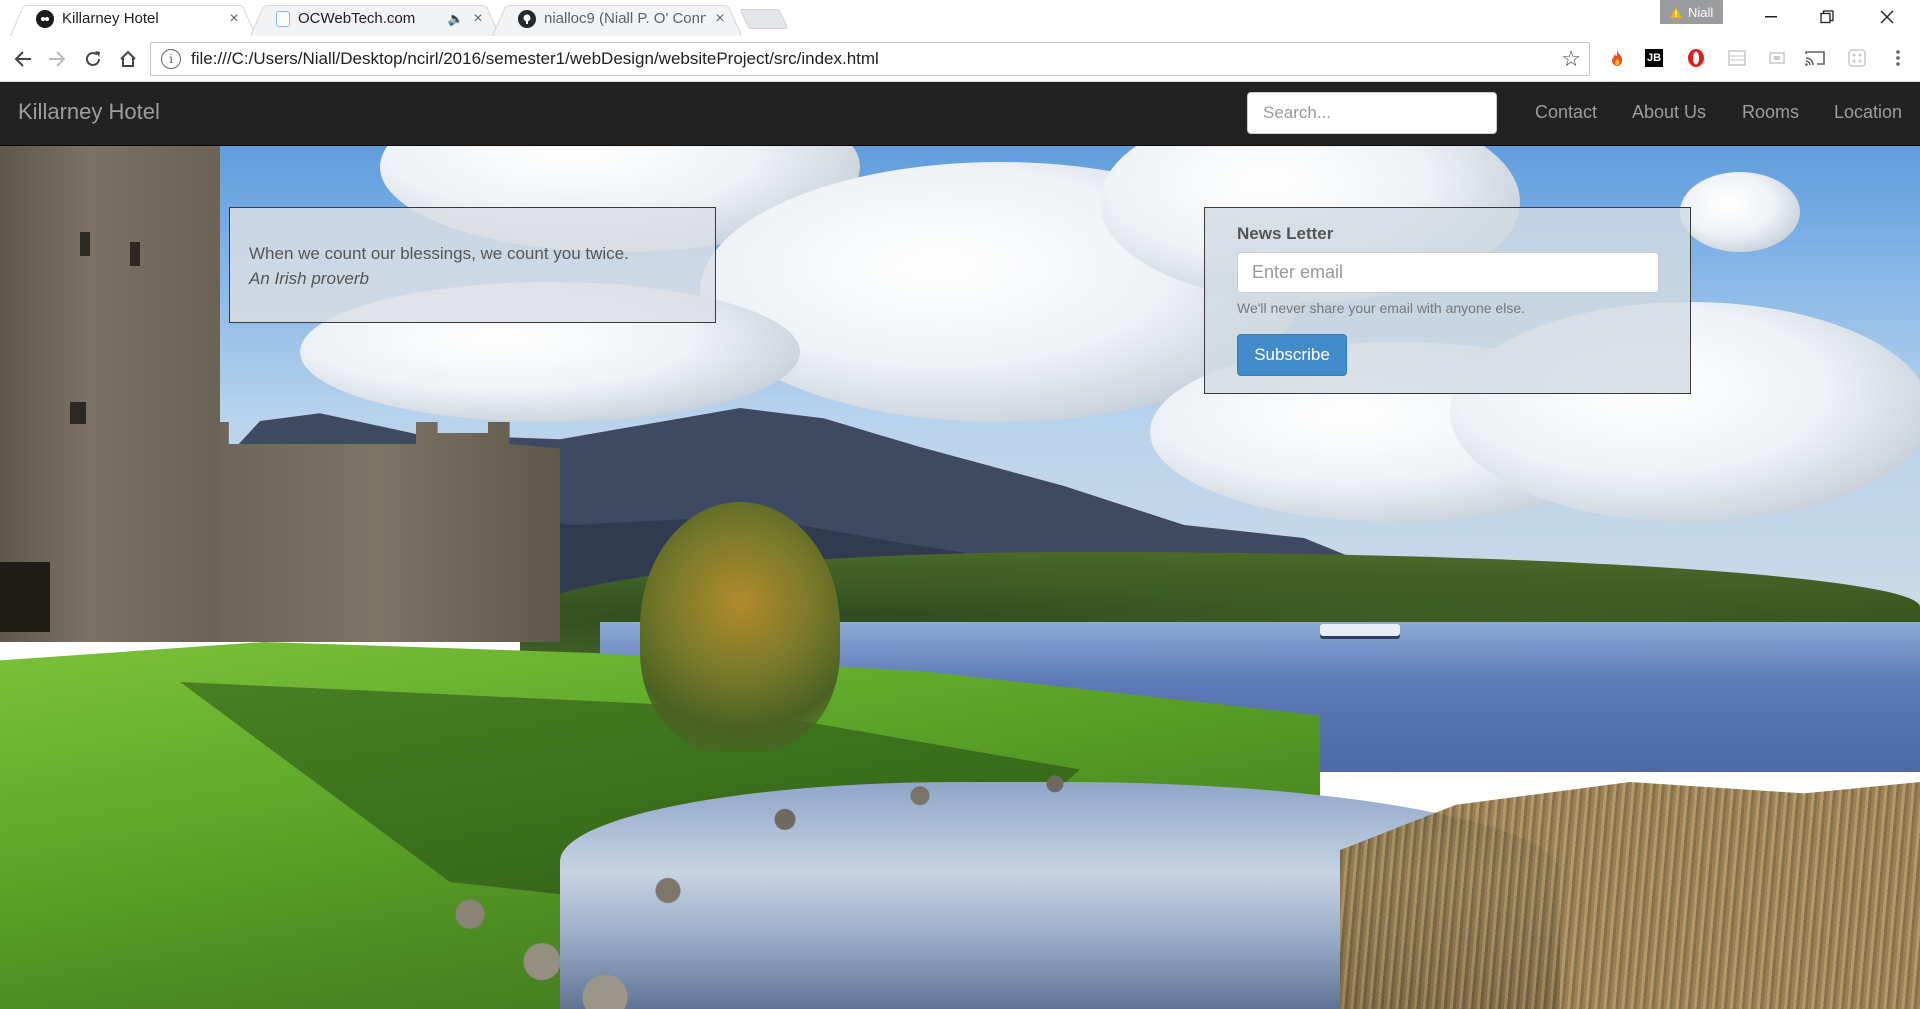 Image resolution: width=1920 pixels, height=1009 pixels. What do you see at coordinates (625, 18) in the screenshot?
I see `tab-title: nialloc9 (Niall P. O' Conn` at bounding box center [625, 18].